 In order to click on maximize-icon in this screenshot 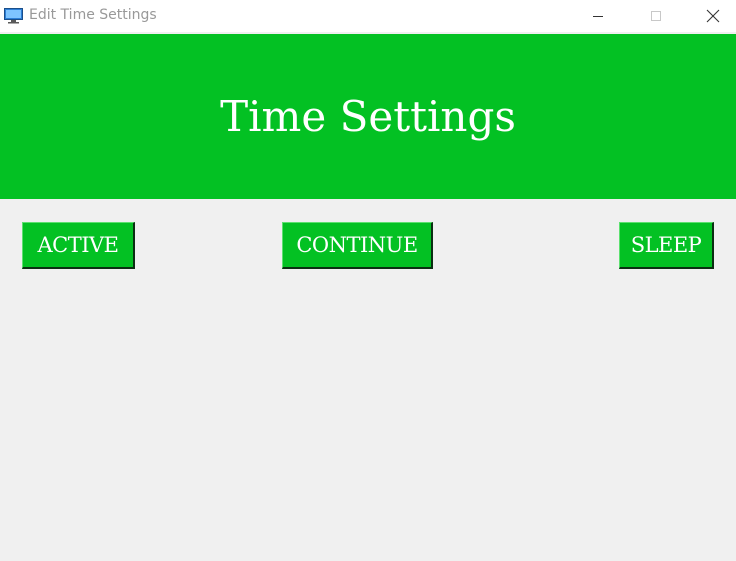, I will do `click(656, 16)`.